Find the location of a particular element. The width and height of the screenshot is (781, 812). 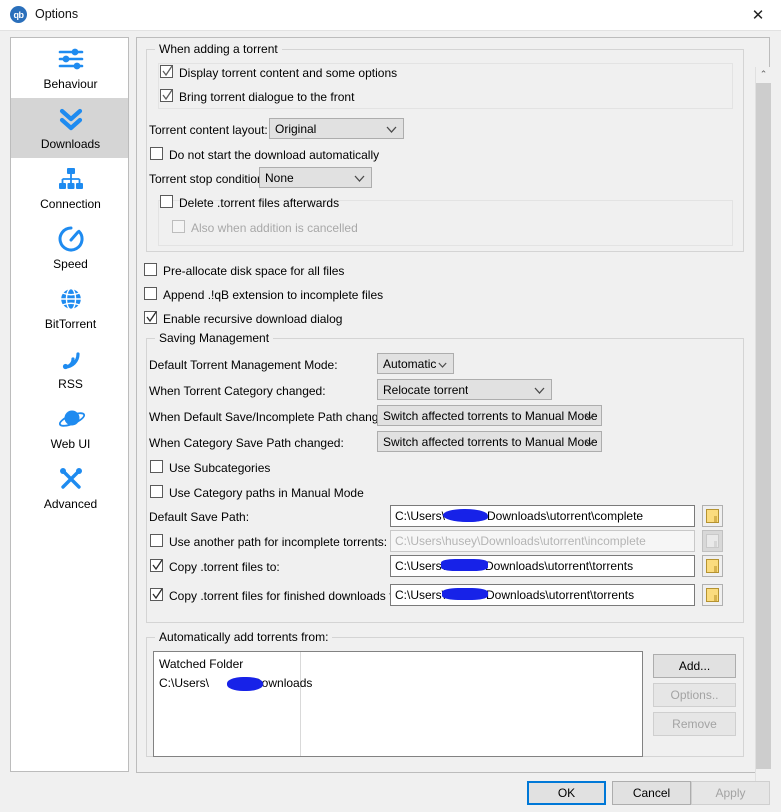

default-save-path-browse-button is located at coordinates (712, 516).